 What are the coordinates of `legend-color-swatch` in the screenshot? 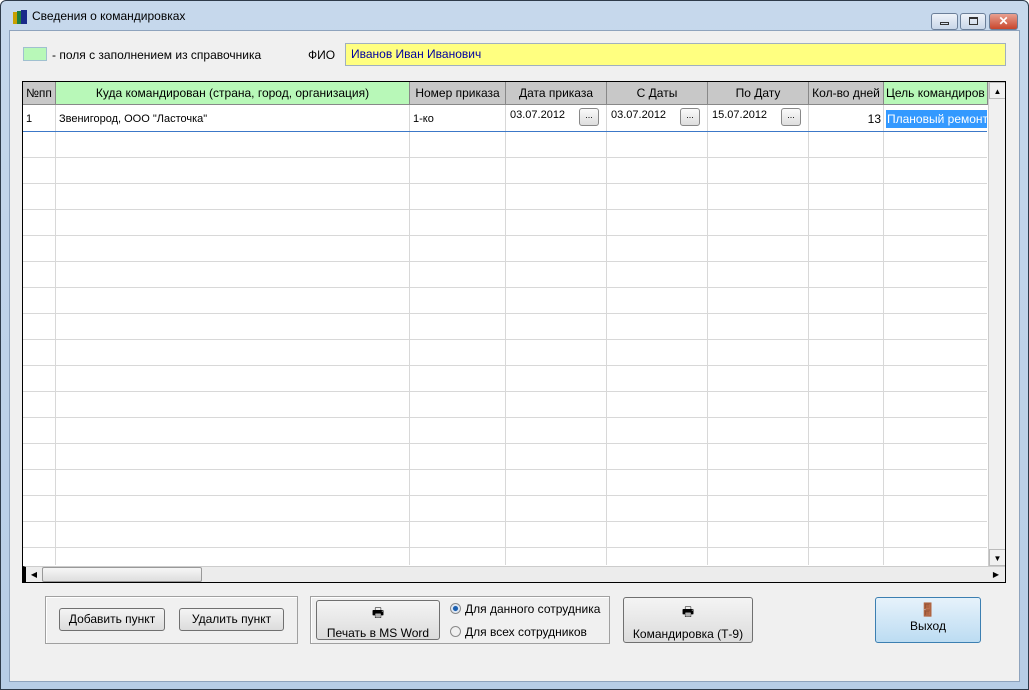 It's located at (35, 54).